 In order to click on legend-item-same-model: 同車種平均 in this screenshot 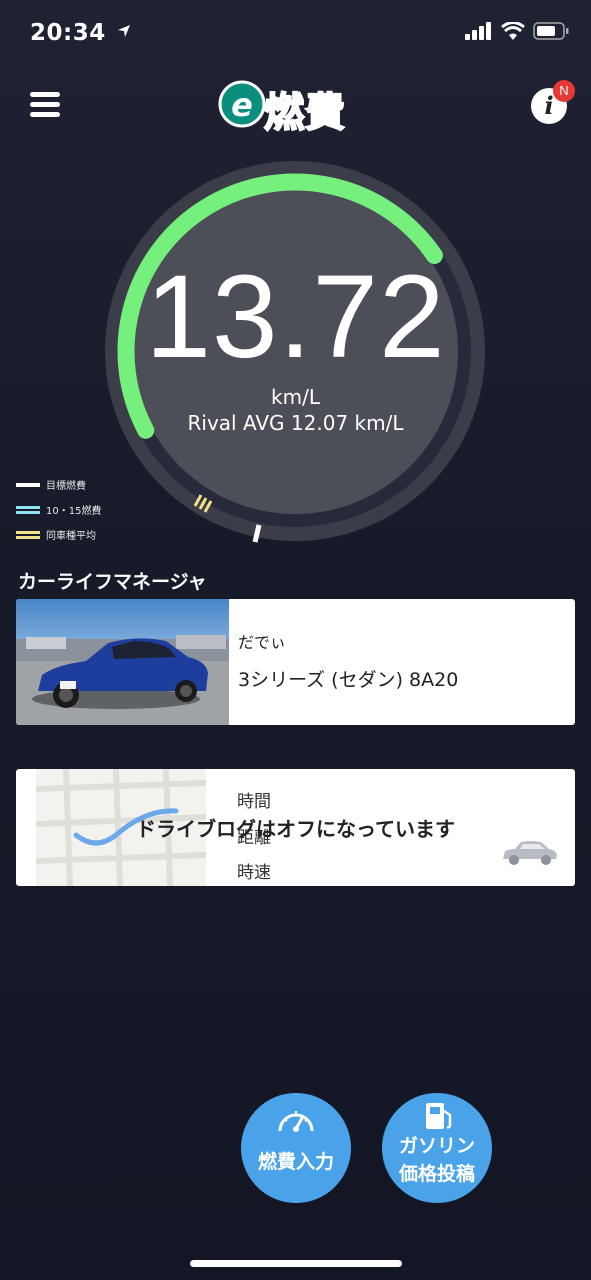, I will do `click(58, 534)`.